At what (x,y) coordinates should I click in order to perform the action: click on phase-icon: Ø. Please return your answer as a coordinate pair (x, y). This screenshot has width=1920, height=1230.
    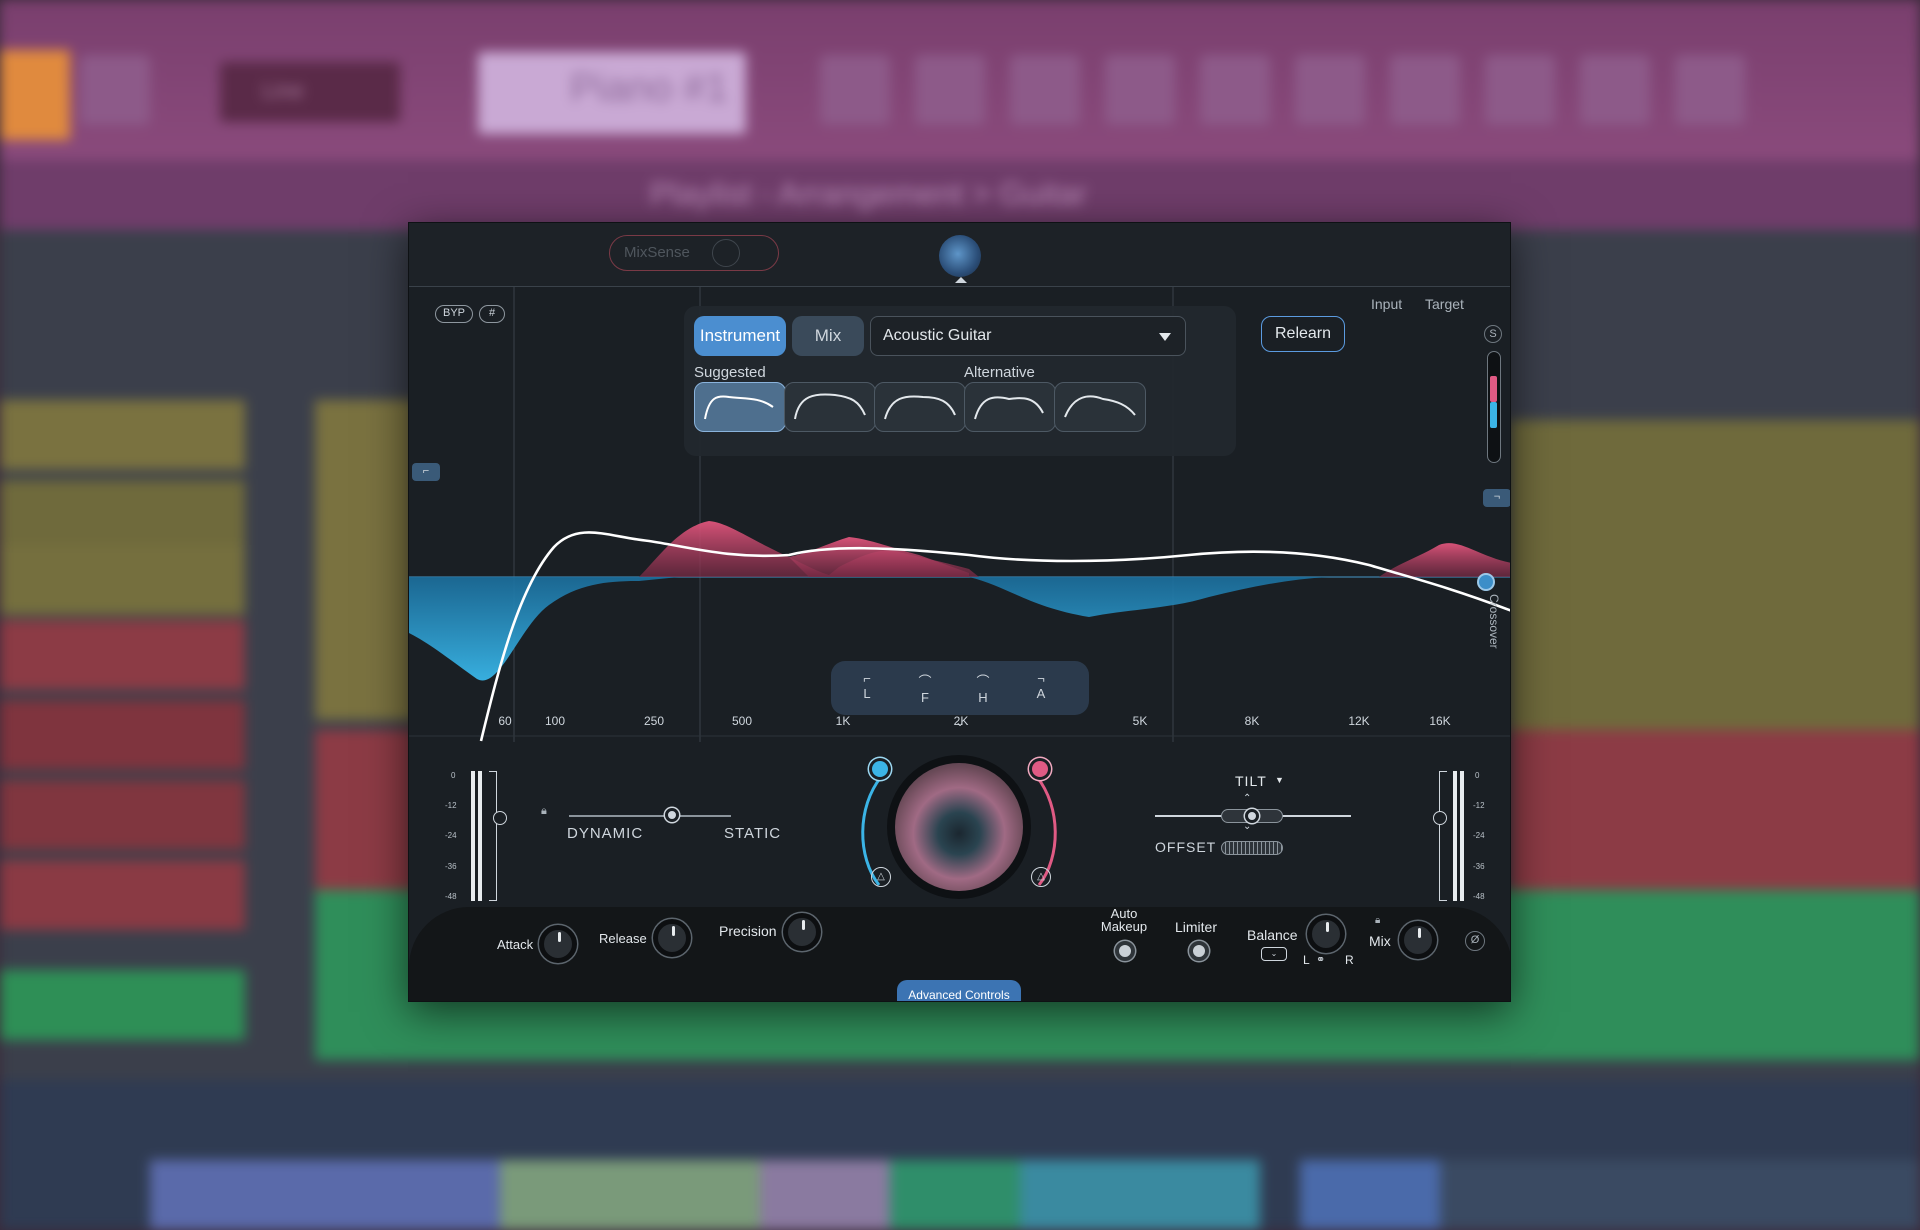
    Looking at the image, I should click on (1475, 940).